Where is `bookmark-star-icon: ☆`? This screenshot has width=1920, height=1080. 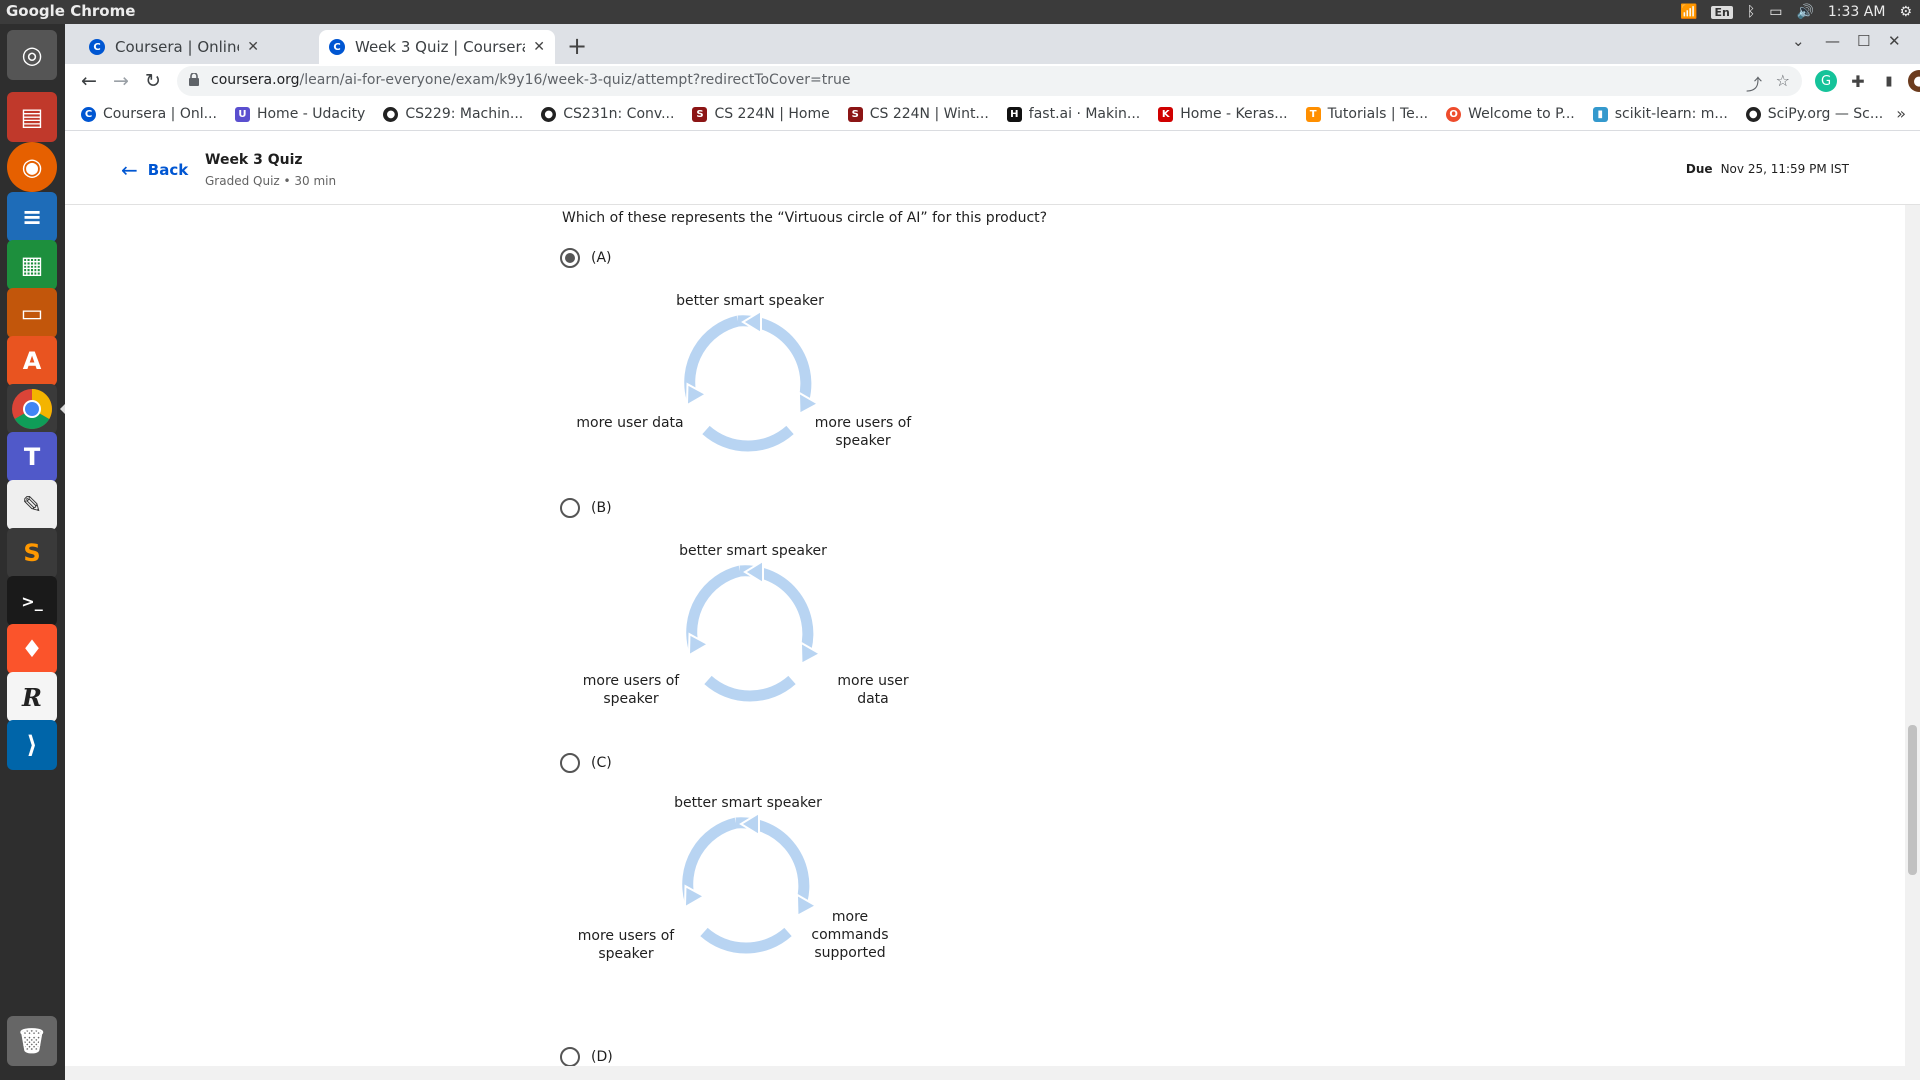
bookmark-star-icon: ☆ is located at coordinates (1783, 80).